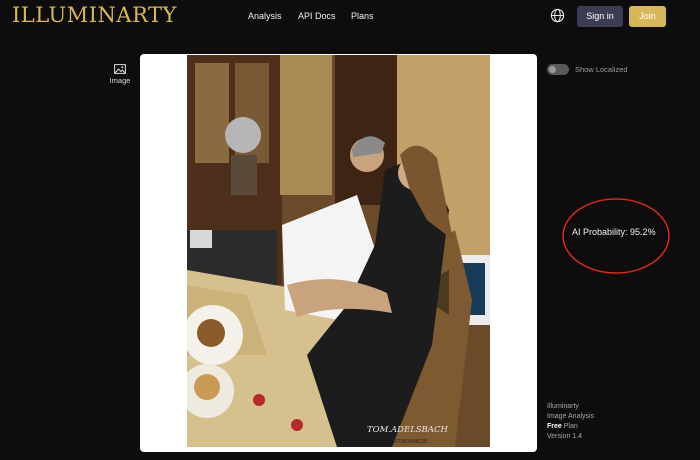  I want to click on plan-line: Free Plan, so click(570, 427).